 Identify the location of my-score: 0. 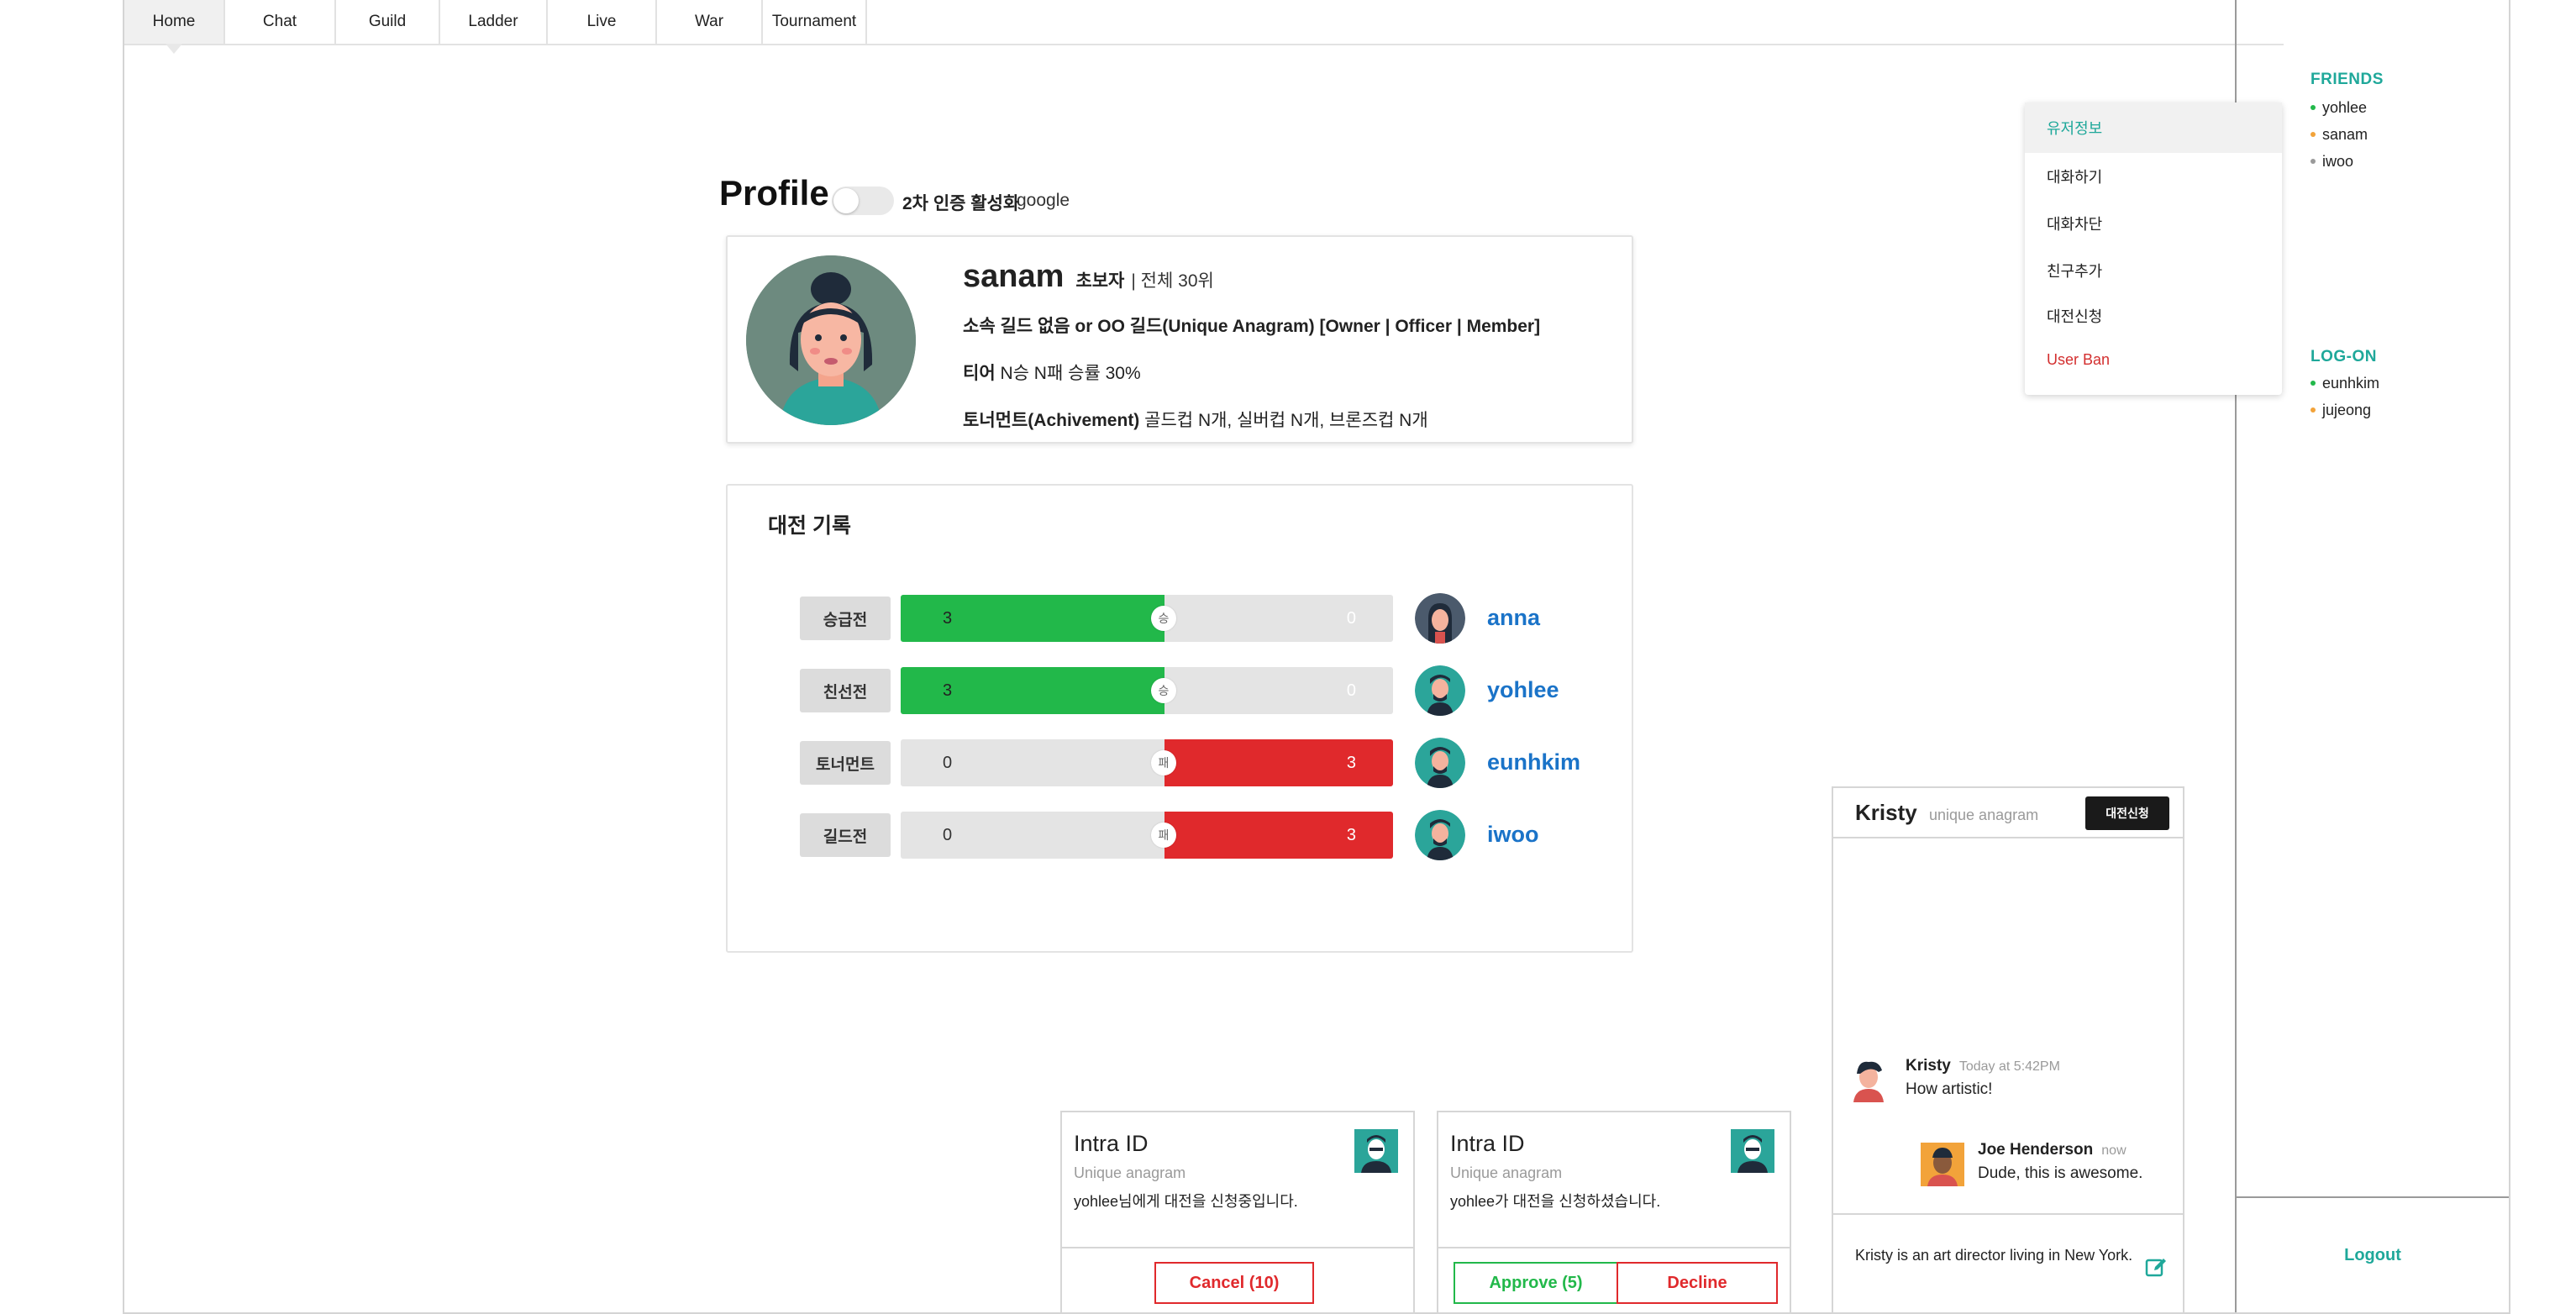
(948, 834).